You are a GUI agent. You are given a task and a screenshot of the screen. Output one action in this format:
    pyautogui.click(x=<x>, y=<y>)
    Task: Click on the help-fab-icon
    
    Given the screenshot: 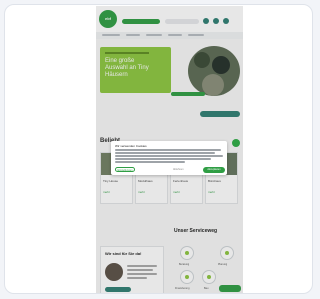 What is the action you would take?
    pyautogui.click(x=236, y=143)
    